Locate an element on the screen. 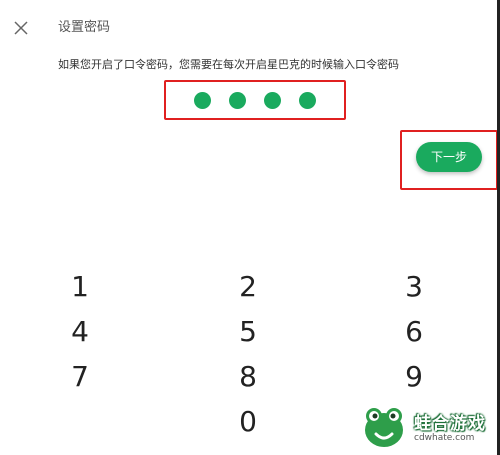 This screenshot has height=455, width=500. watermark: 蛙合游戏 cdwhate.com is located at coordinates (429, 427).